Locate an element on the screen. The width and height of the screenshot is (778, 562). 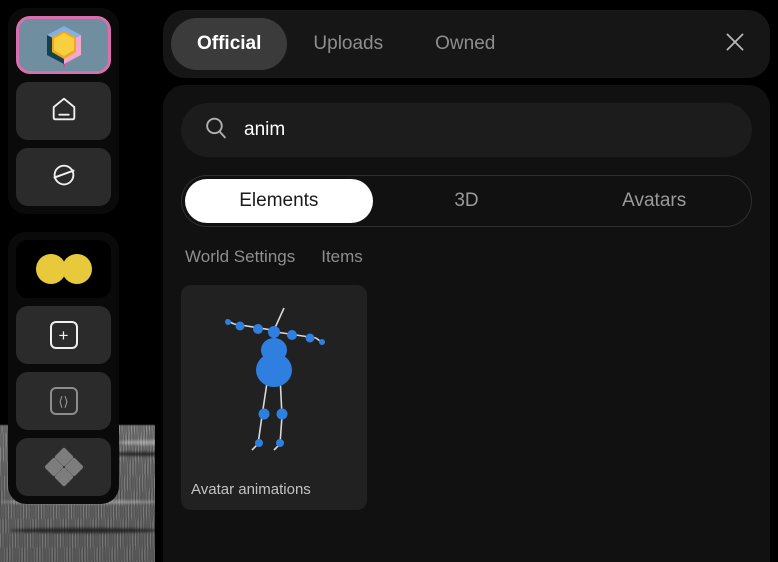
cube-logo-icon is located at coordinates (64, 46).